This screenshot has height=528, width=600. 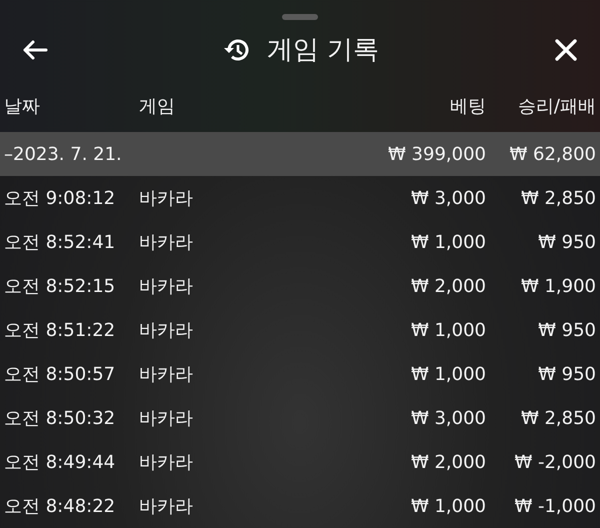 What do you see at coordinates (60, 330) in the screenshot?
I see `table-cell-text: 오전 8:51:22` at bounding box center [60, 330].